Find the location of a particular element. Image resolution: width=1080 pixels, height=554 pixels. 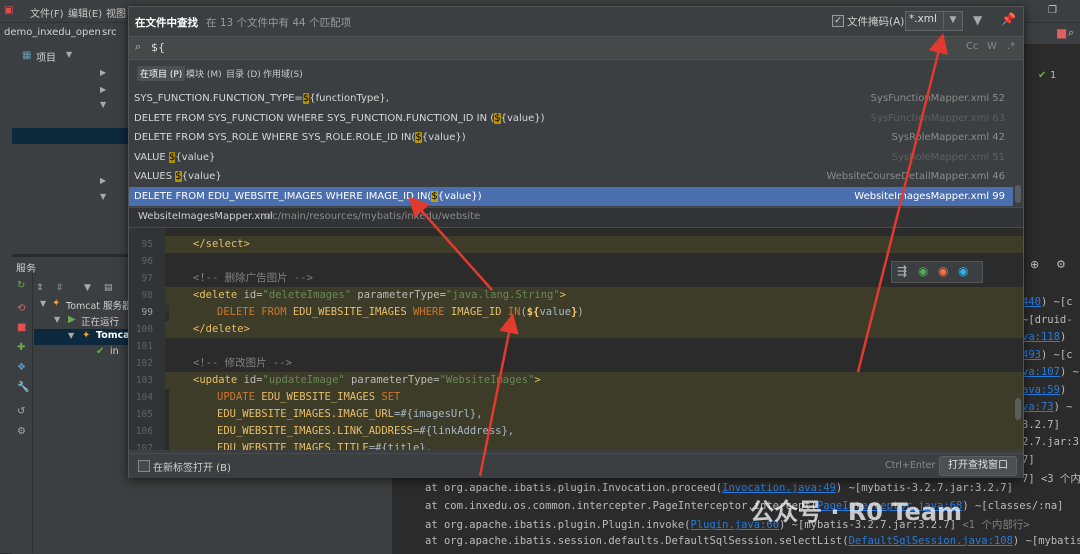

menu-view: 视图 is located at coordinates (116, 12).